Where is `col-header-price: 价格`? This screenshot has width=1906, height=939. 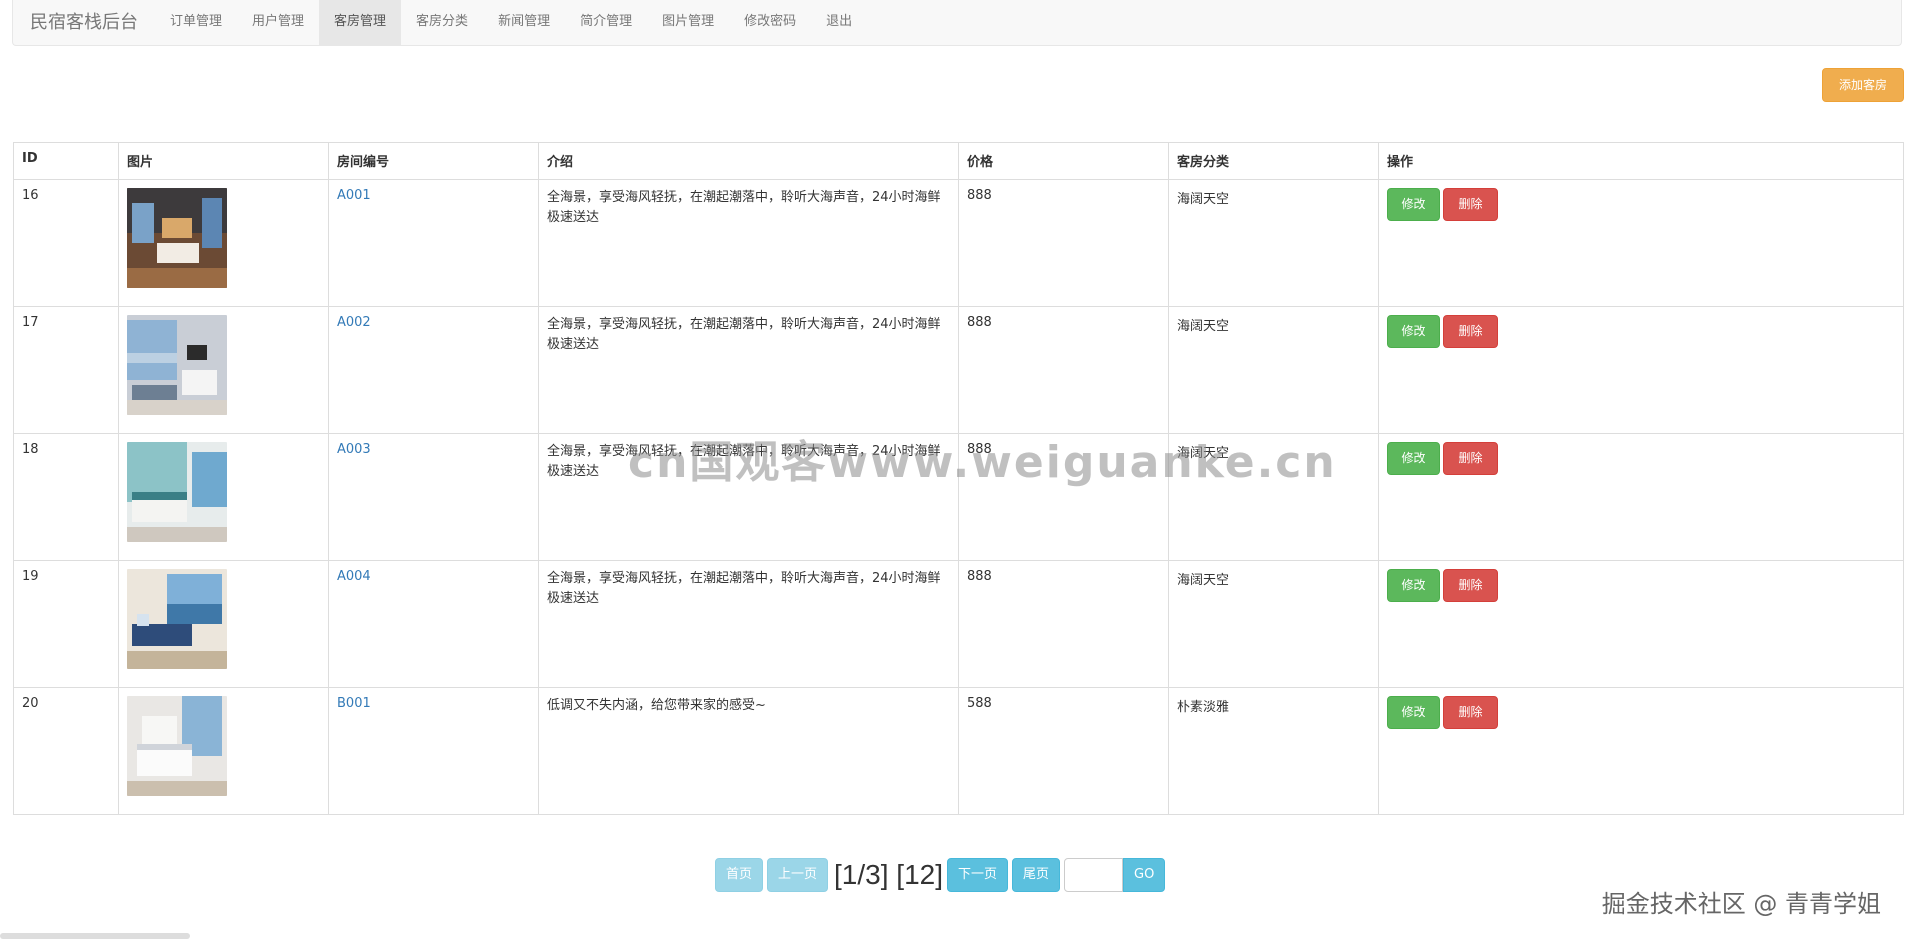
col-header-price: 价格 is located at coordinates (1063, 161).